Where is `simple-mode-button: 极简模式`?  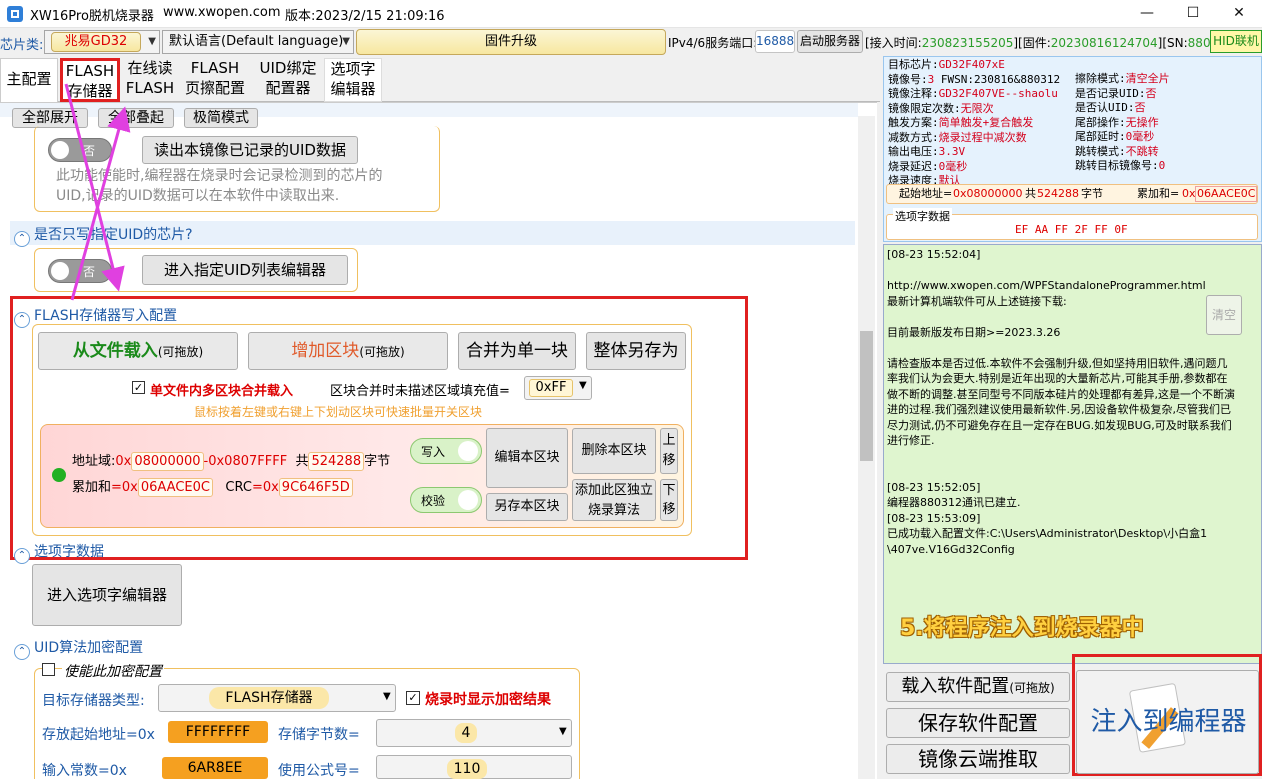 simple-mode-button: 极简模式 is located at coordinates (221, 118).